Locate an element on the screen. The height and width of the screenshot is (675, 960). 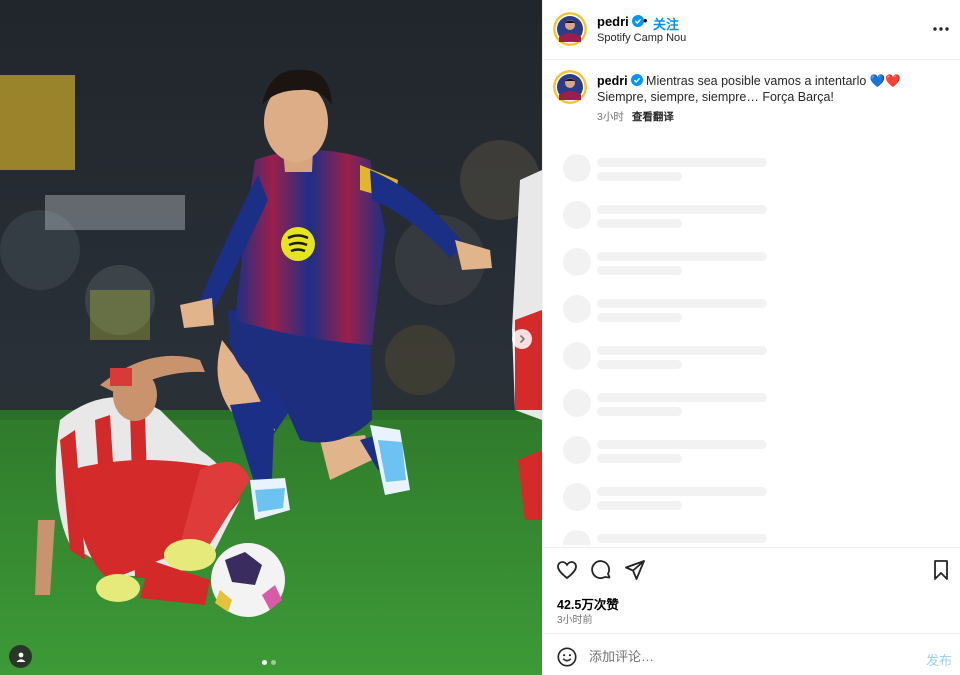
next-slide-button is located at coordinates (522, 339).